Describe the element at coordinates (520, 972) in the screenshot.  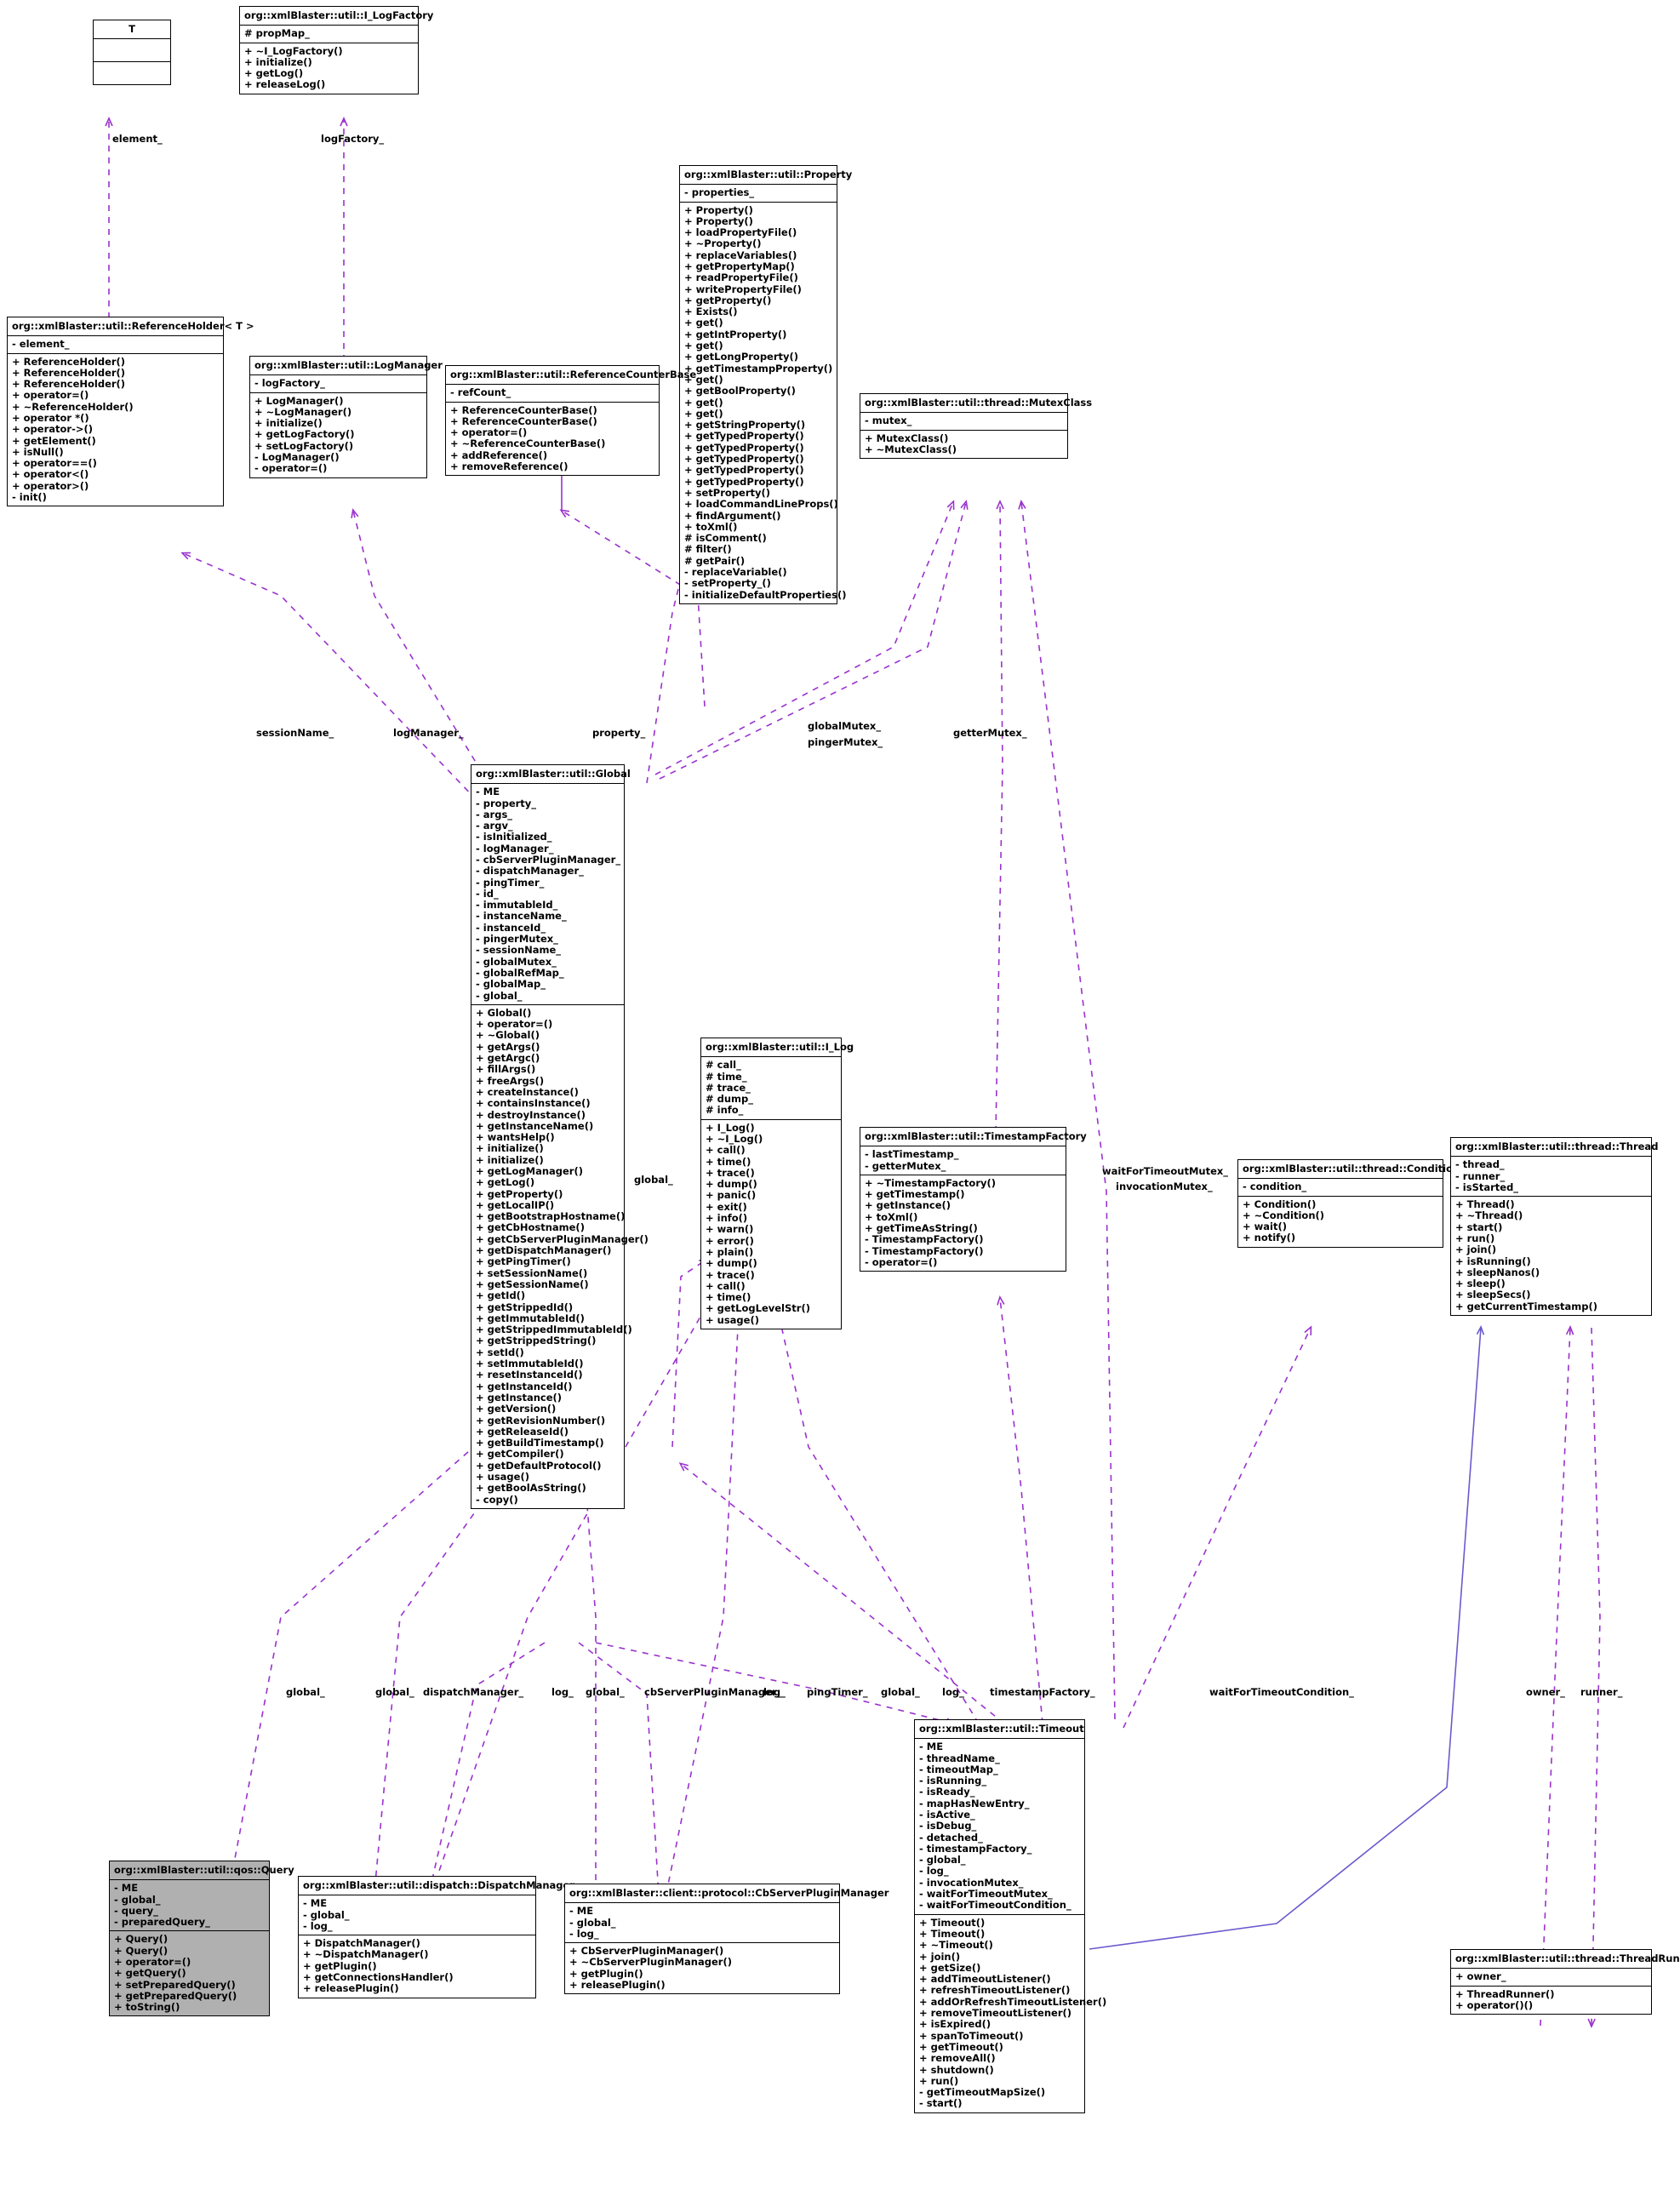
I see `member-row: - globalRefMap_` at that location.